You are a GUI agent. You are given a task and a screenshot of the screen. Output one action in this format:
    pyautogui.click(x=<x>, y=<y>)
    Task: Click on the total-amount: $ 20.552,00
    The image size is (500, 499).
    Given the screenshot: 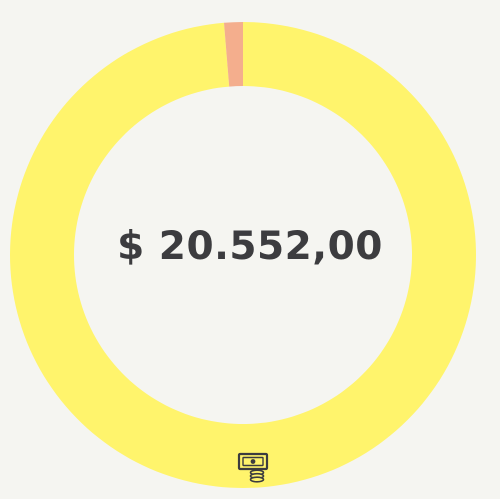 What is the action you would take?
    pyautogui.click(x=250, y=246)
    